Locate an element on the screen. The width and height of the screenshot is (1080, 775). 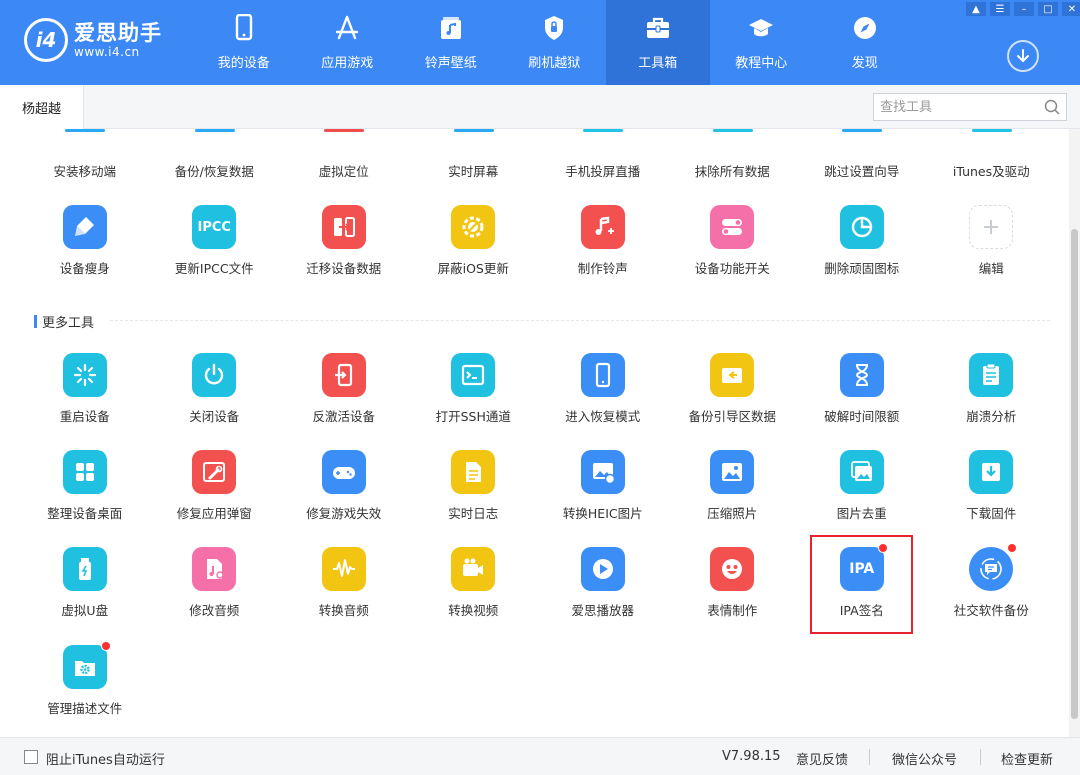
search-icon is located at coordinates (1052, 107).